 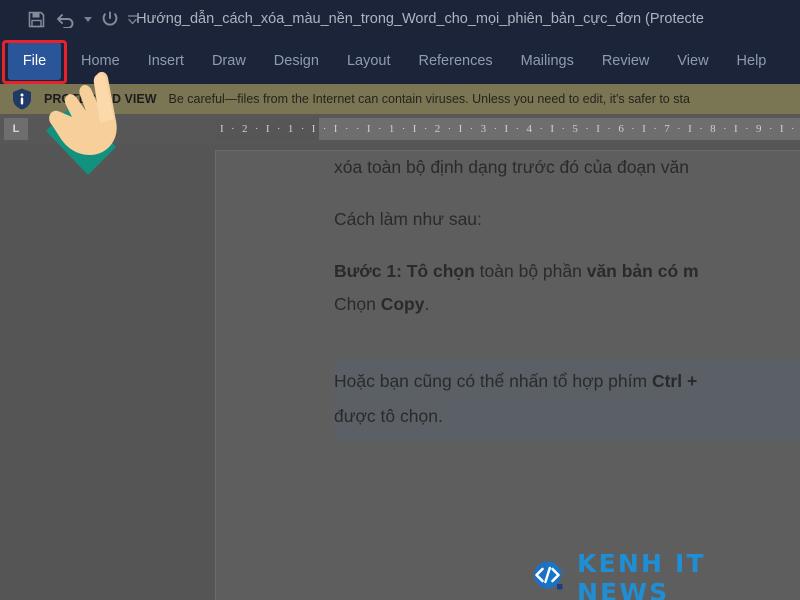 I want to click on tab-file: File, so click(x=34, y=61).